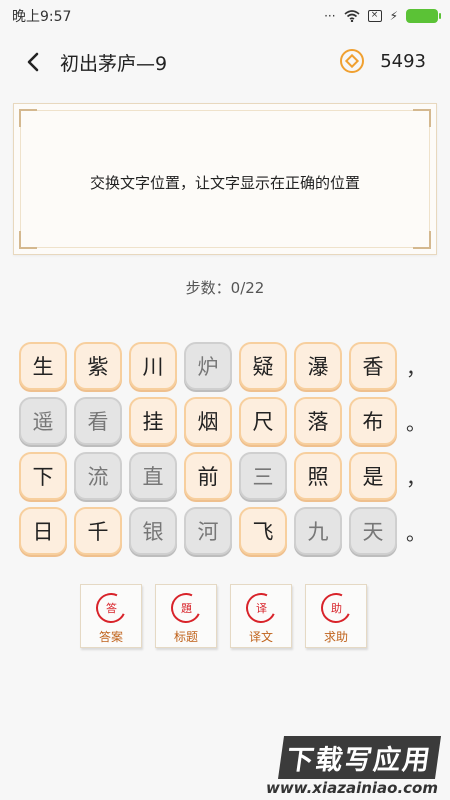  Describe the element at coordinates (223, 616) in the screenshot. I see `action-bar: 答答案題标题译译文助求助` at that location.